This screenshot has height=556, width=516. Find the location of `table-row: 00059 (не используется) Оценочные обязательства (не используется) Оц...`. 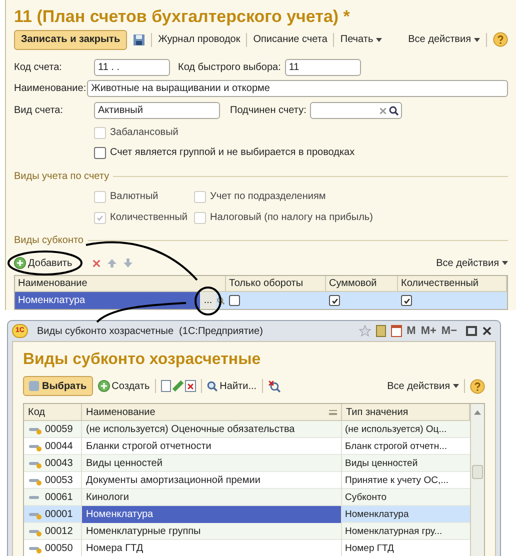

table-row: 00059 (не используется) Оценочные обязательства (не используется) Оц... is located at coordinates (247, 429).